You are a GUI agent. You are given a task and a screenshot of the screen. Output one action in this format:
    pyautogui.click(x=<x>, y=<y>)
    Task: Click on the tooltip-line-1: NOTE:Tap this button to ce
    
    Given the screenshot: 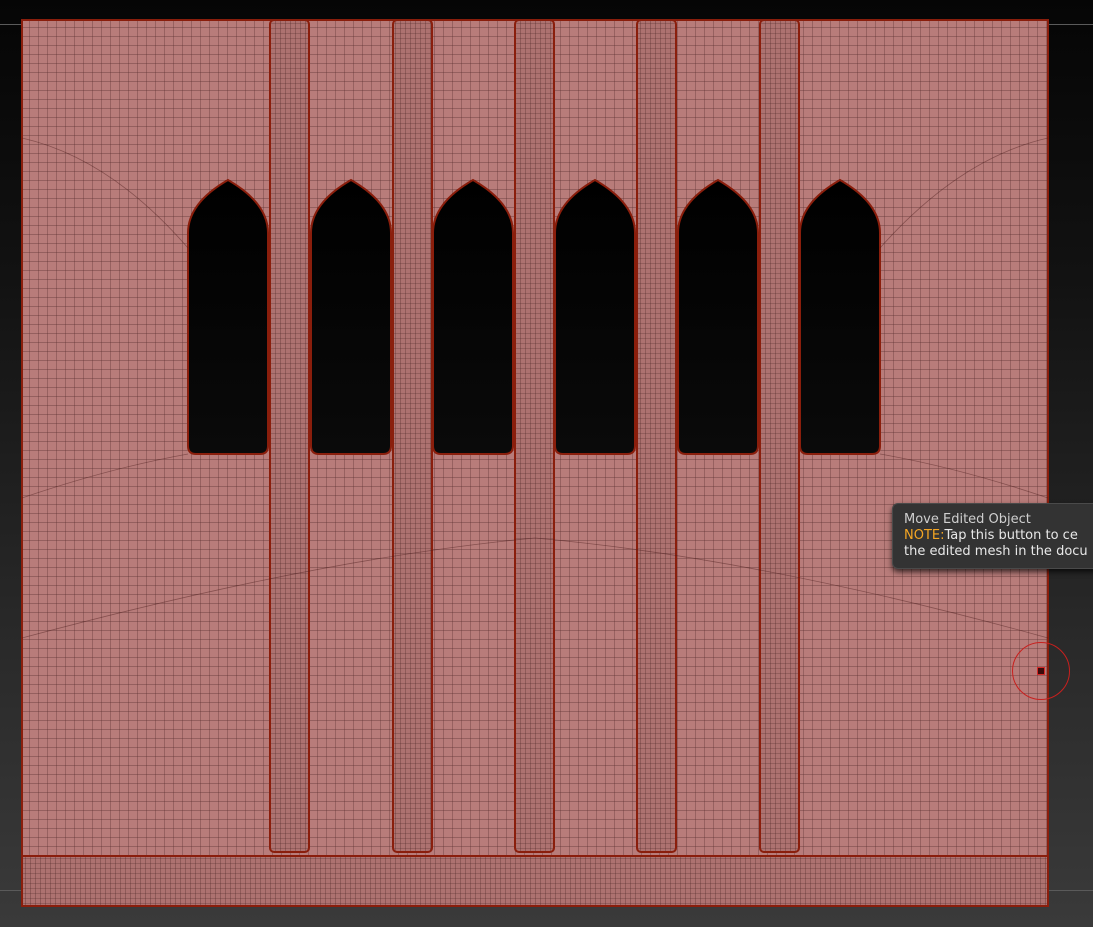 What is the action you would take?
    pyautogui.click(x=998, y=536)
    